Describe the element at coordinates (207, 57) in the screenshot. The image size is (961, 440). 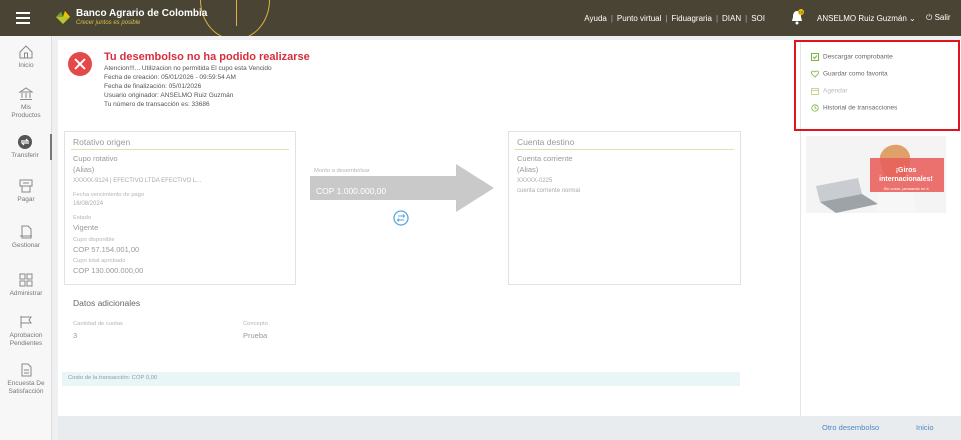
I see `result-title: Tu desembolso no ha podido realizarse` at that location.